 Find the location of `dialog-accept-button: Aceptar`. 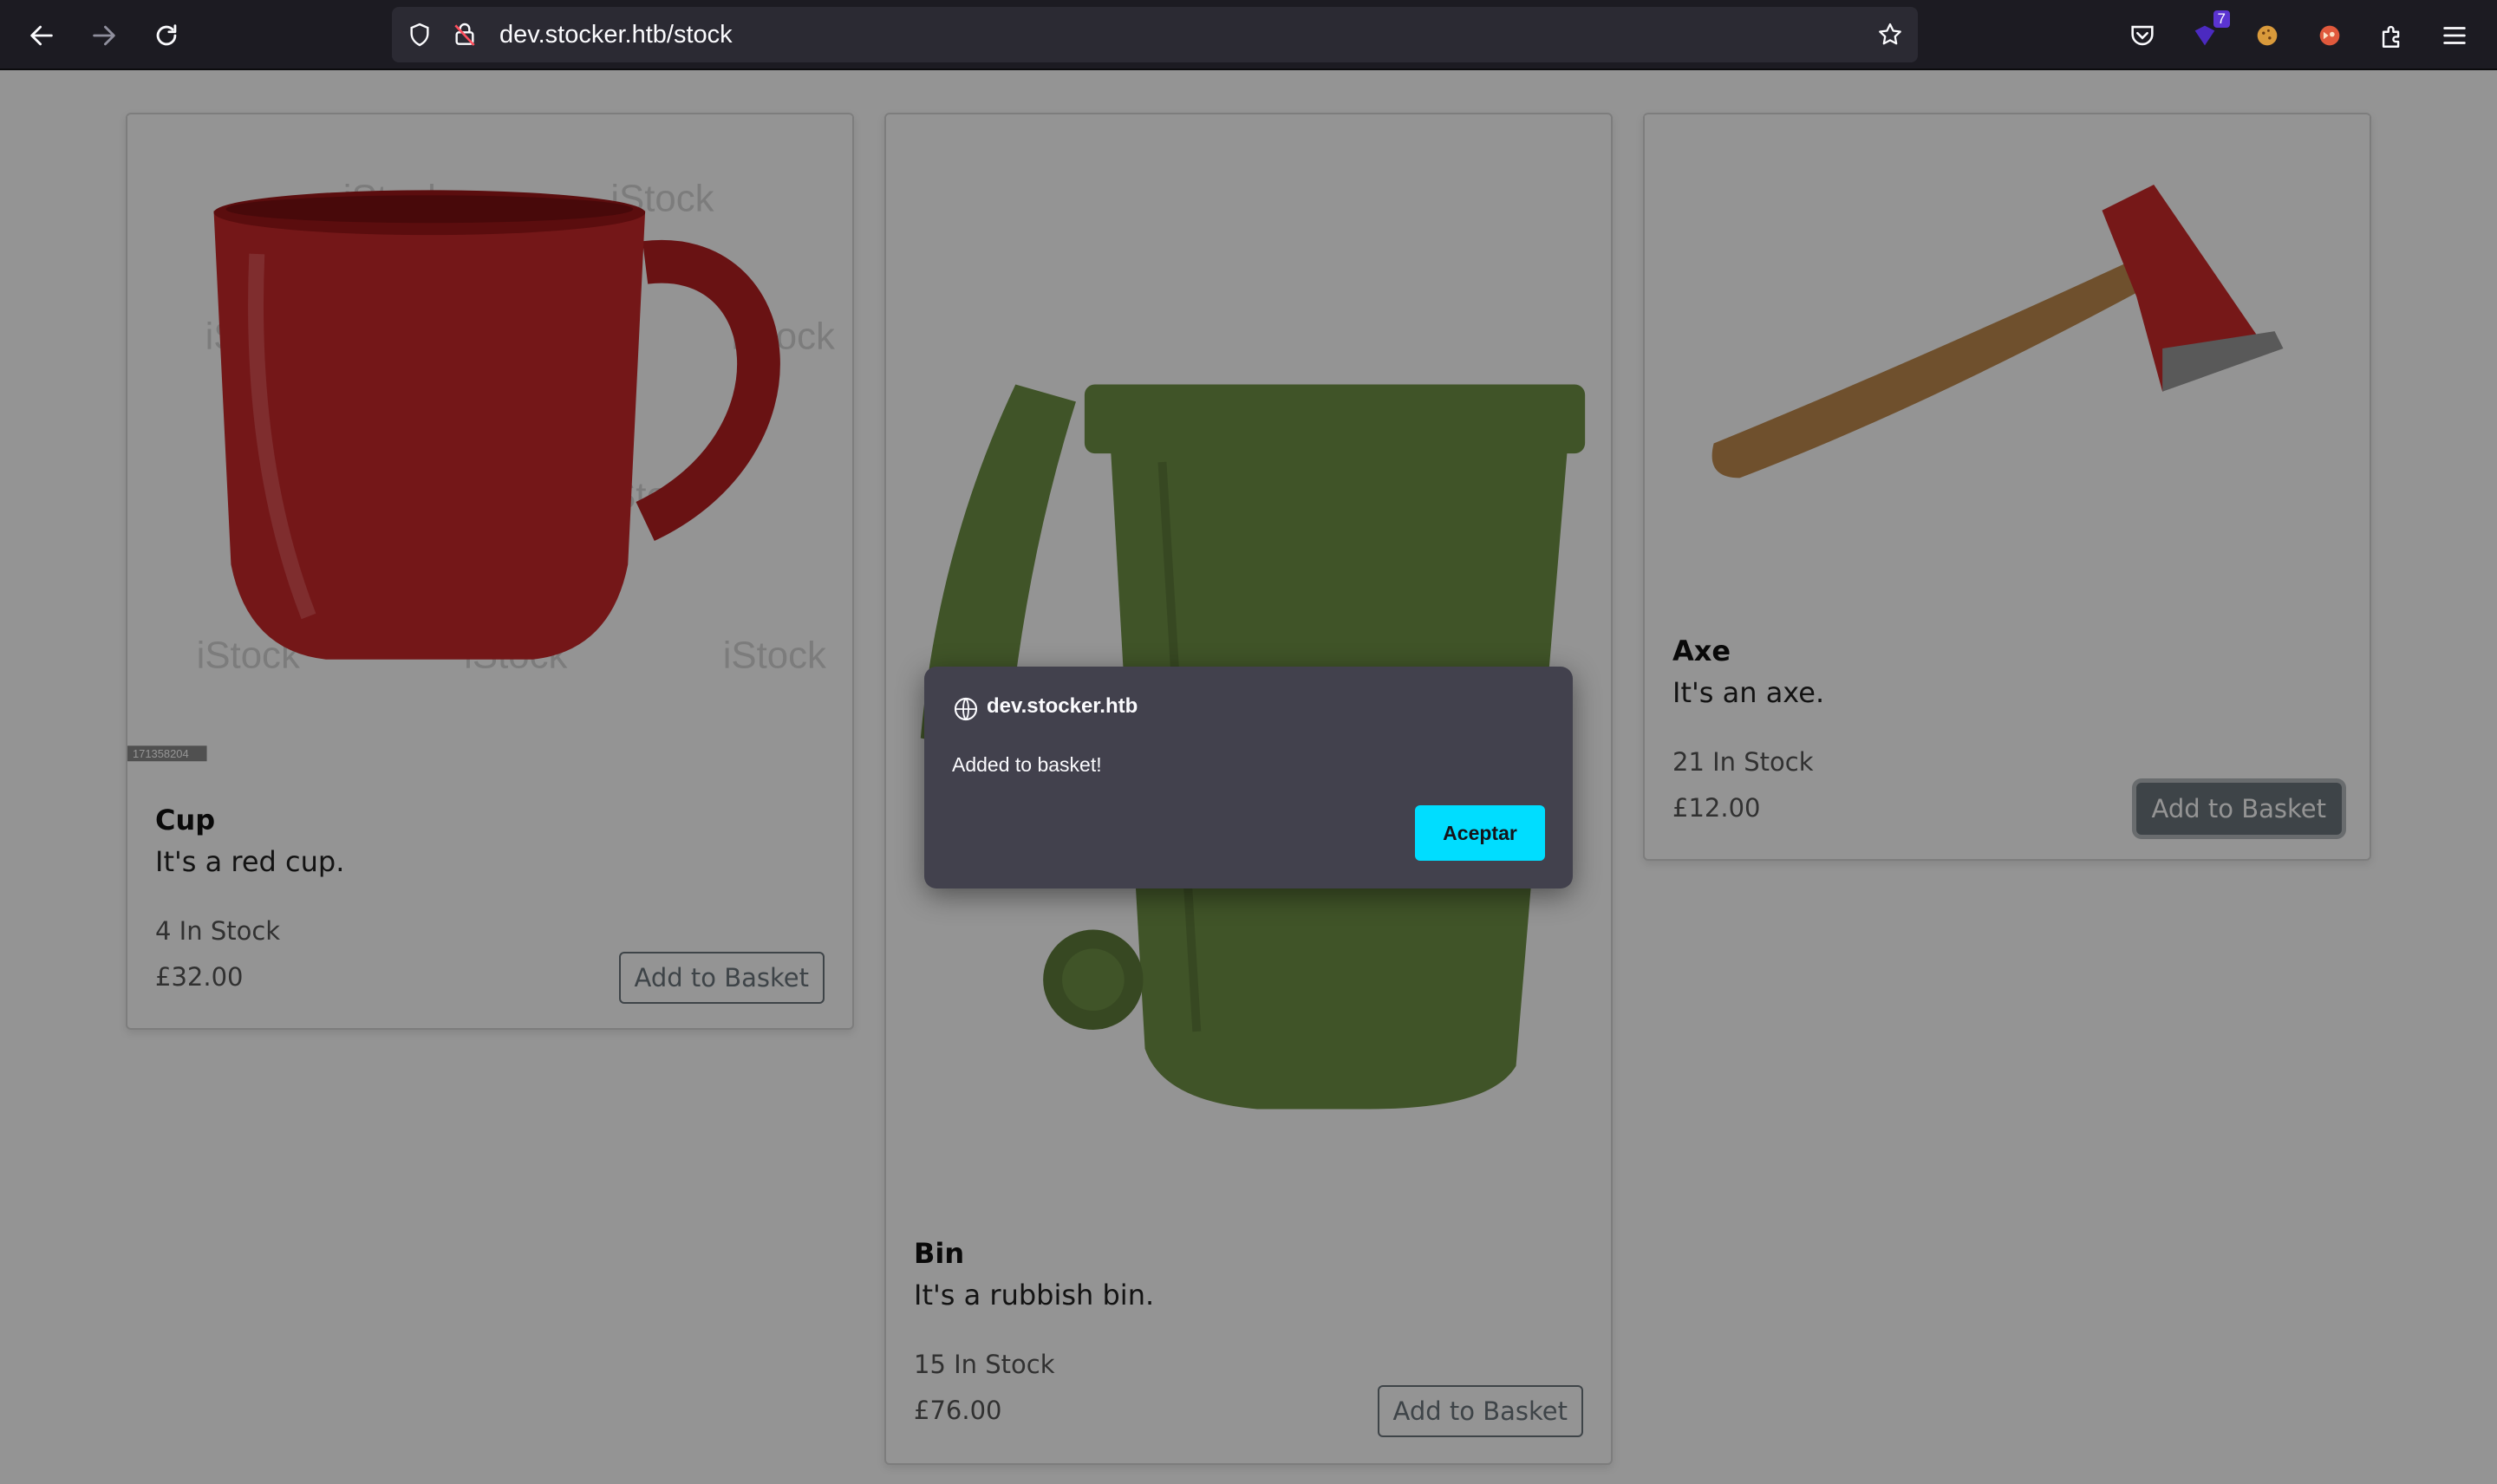

dialog-accept-button: Aceptar is located at coordinates (1480, 833).